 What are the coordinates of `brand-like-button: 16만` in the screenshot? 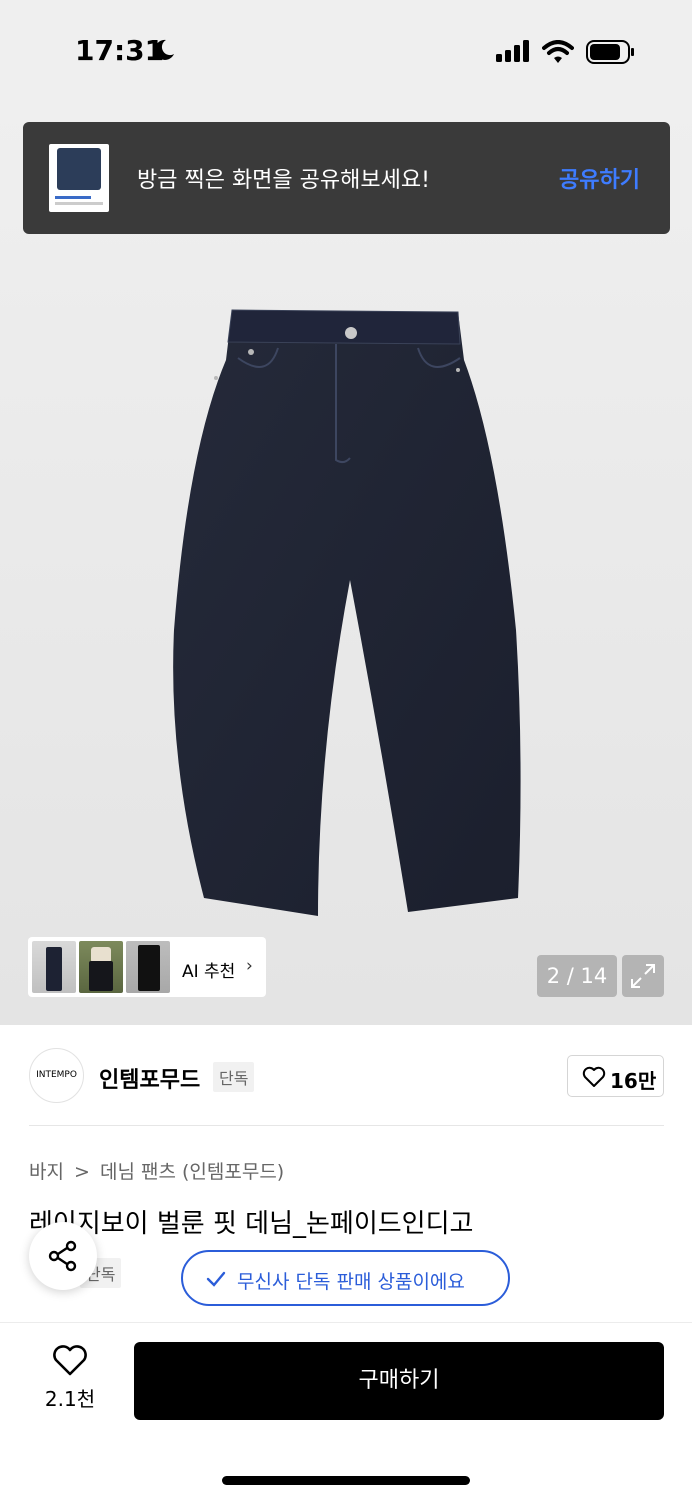 It's located at (615, 1076).